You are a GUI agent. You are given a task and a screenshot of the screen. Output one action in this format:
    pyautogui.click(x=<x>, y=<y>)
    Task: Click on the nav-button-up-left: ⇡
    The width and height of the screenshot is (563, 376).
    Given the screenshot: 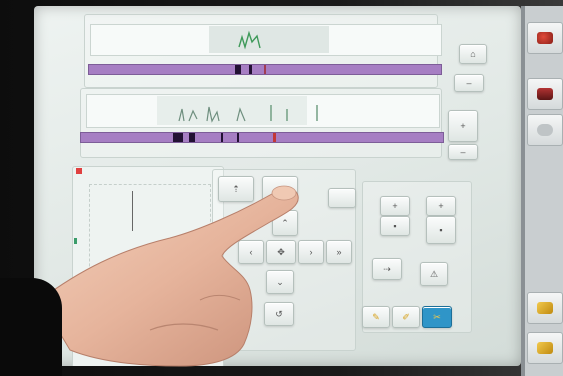 What is the action you would take?
    pyautogui.click(x=236, y=189)
    